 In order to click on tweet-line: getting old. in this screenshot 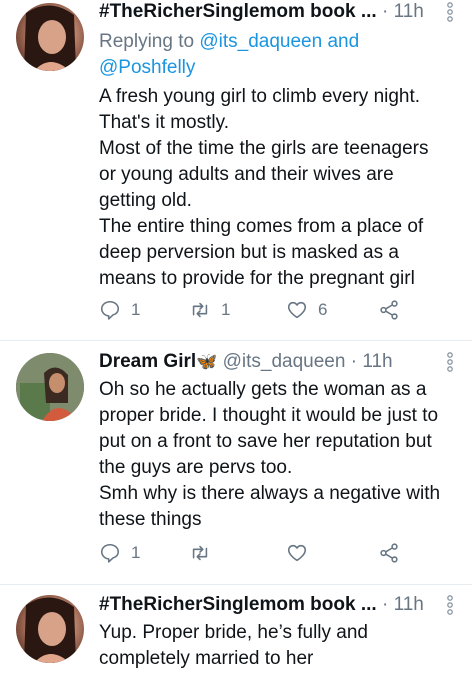, I will do `click(145, 200)`.